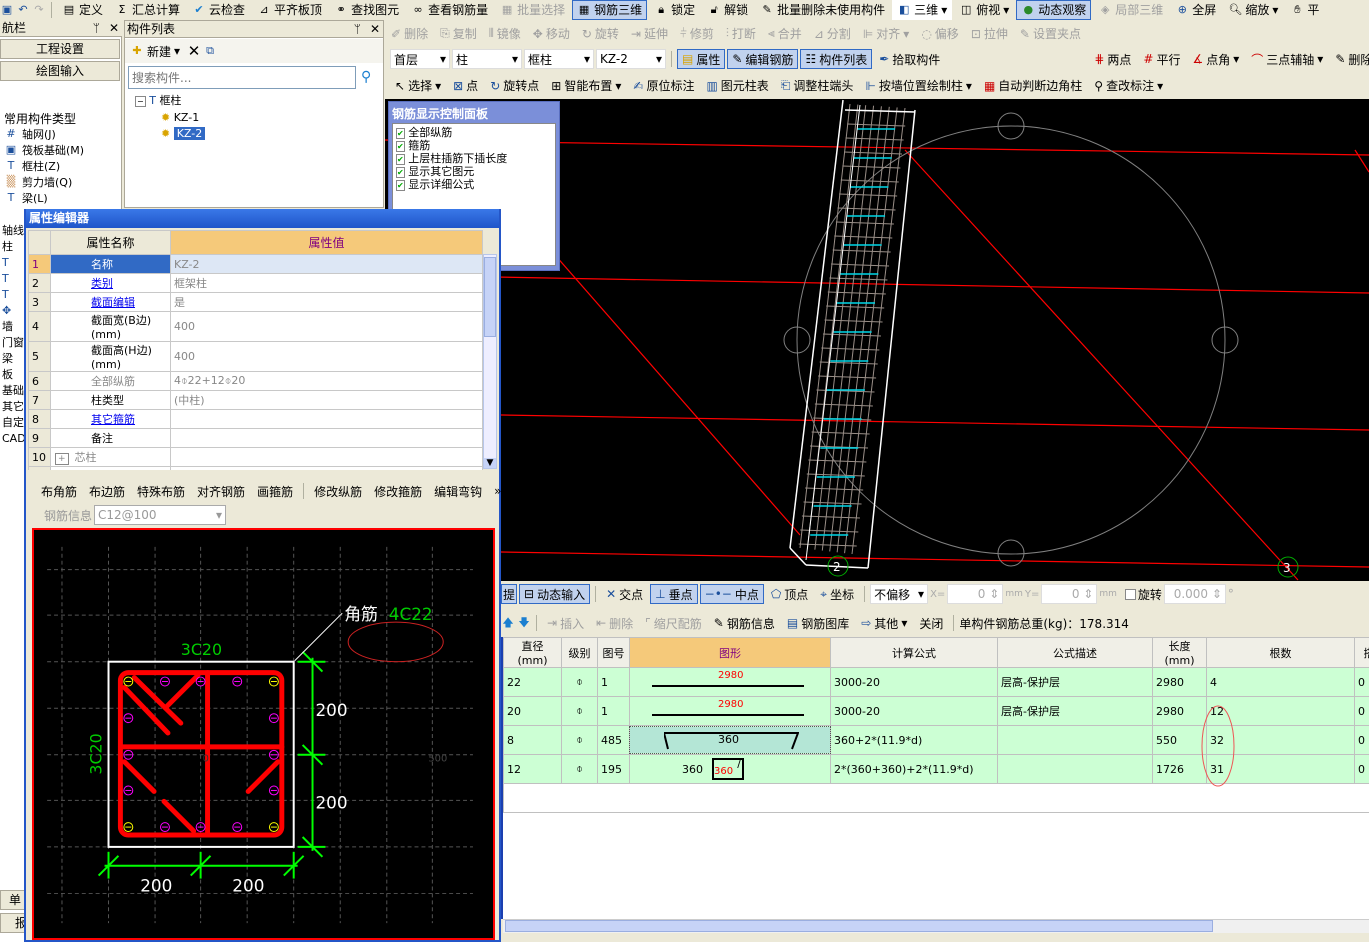  I want to click on cell-no: 1, so click(613, 711).